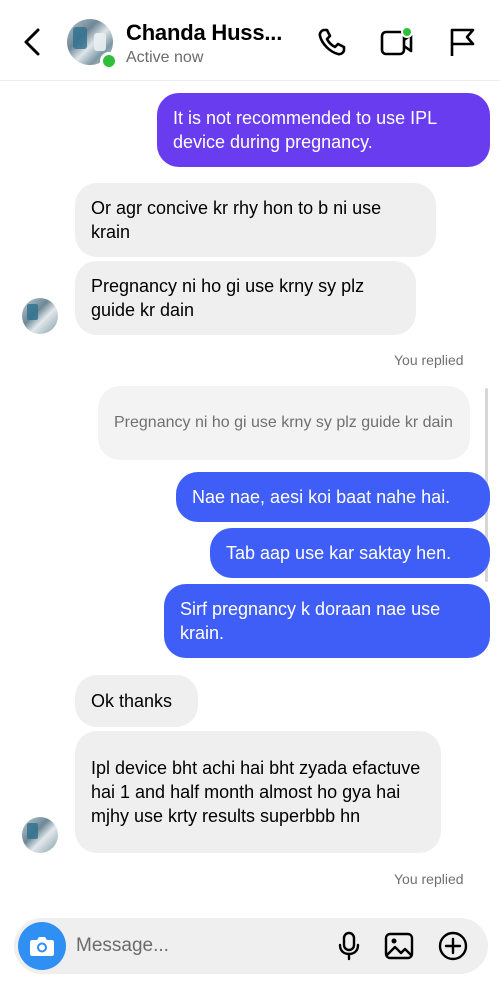 The height and width of the screenshot is (989, 500). What do you see at coordinates (165, 57) in the screenshot?
I see `contact-status: Active now` at bounding box center [165, 57].